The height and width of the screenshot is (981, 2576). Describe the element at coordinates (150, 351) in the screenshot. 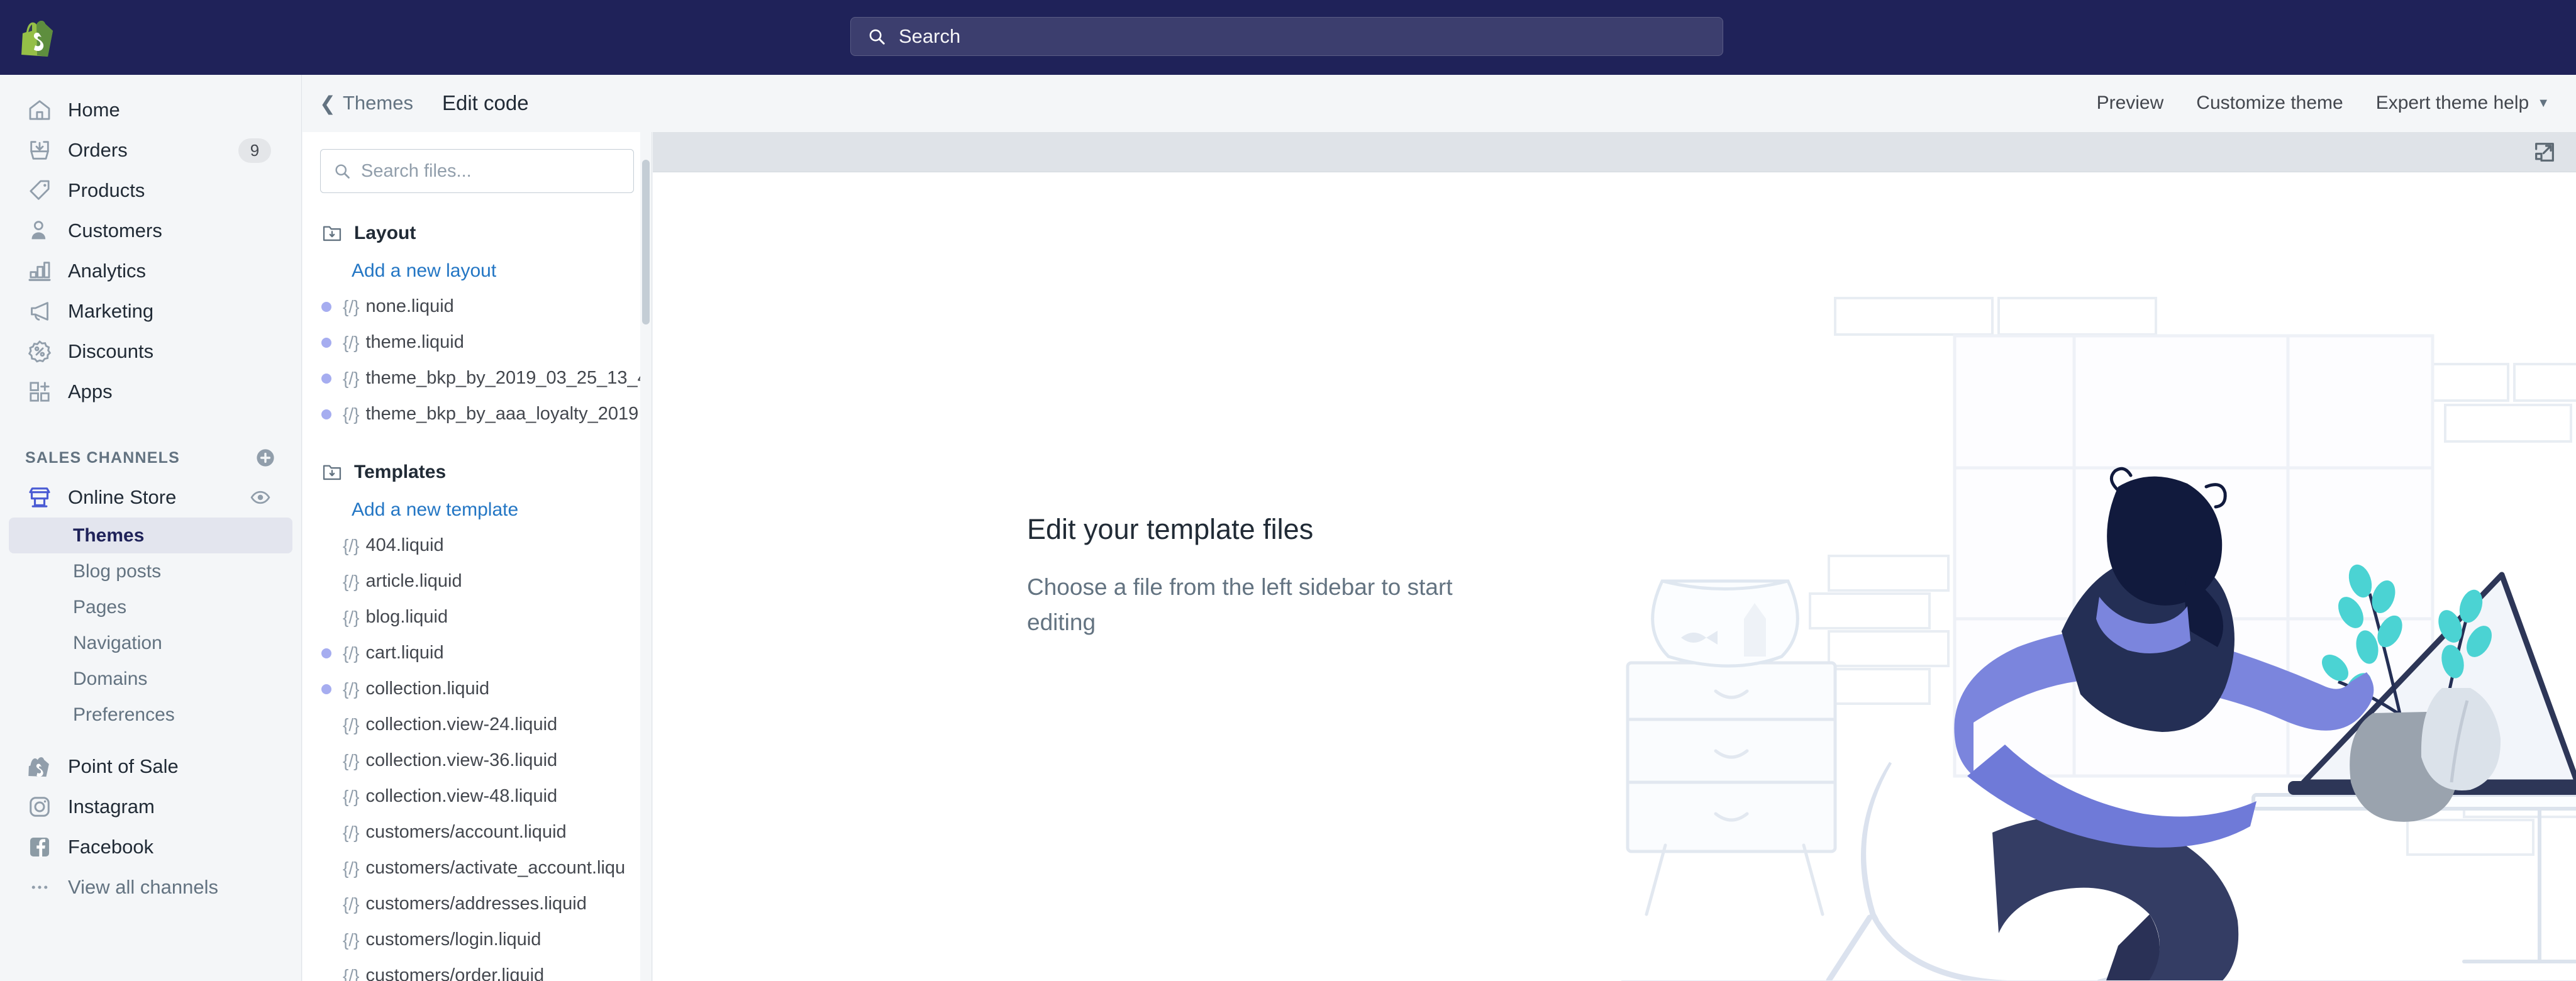

I see `sidebar-item-discounts: Discounts` at that location.